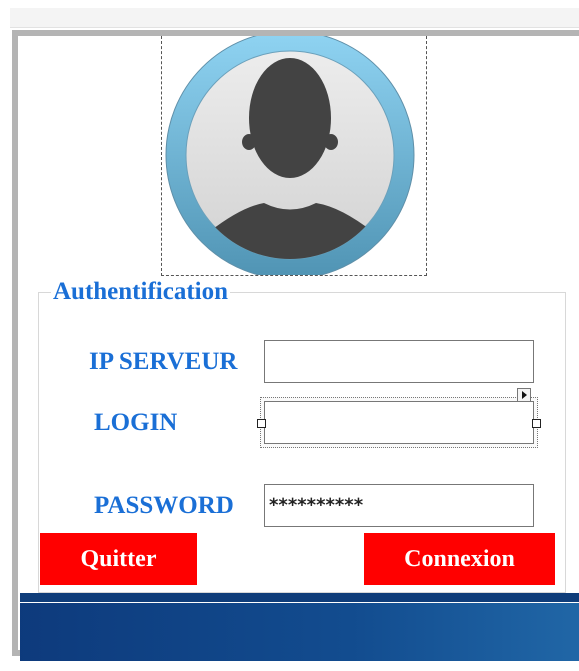 The width and height of the screenshot is (579, 671). Describe the element at coordinates (459, 559) in the screenshot. I see `action-button: Connexion` at that location.